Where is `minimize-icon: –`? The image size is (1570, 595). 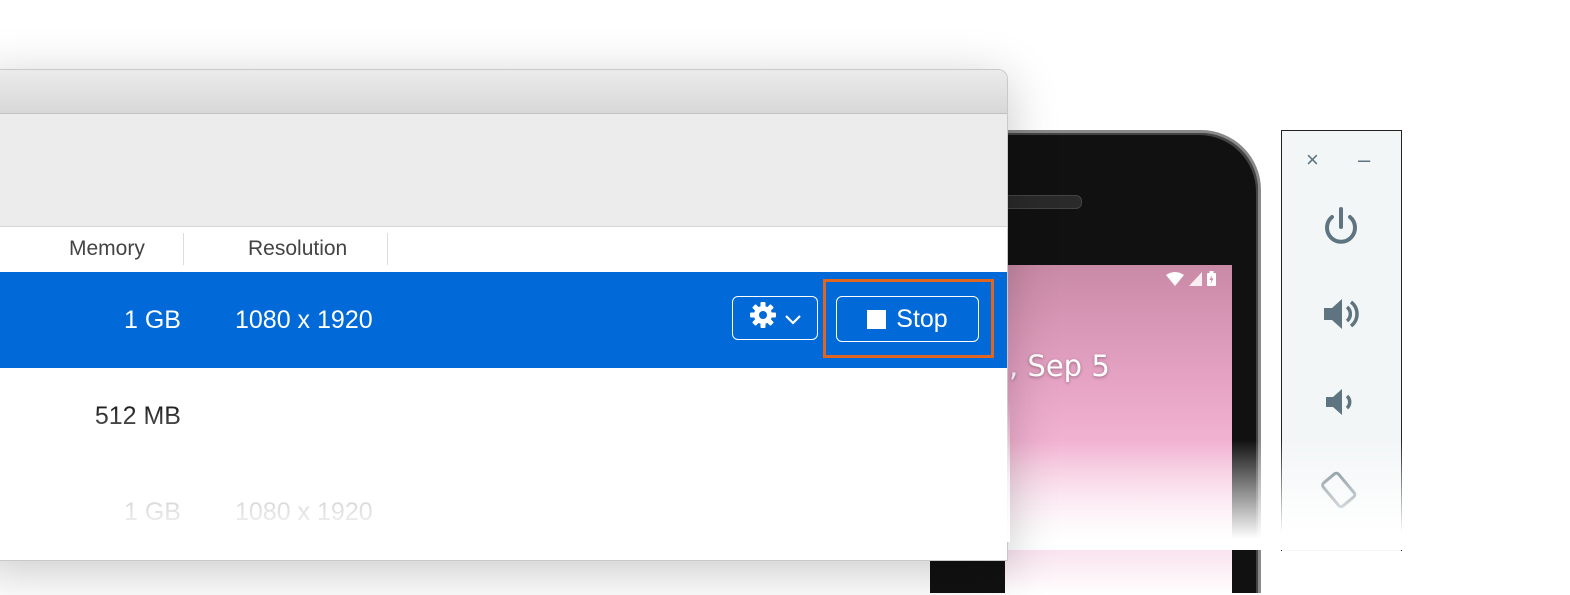
minimize-icon: – is located at coordinates (1364, 160).